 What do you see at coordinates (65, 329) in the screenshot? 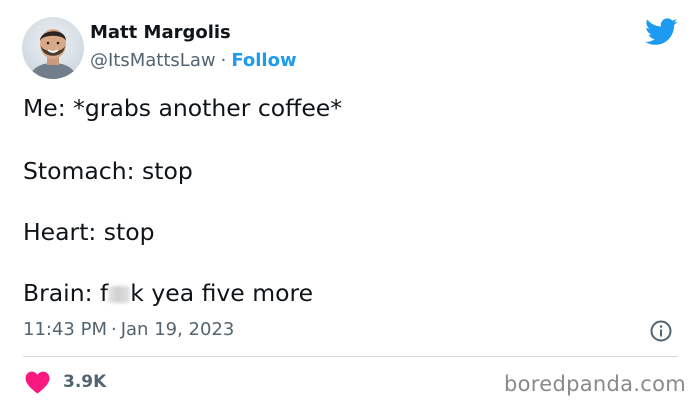
I see `tweet-time: 11:43 PM` at bounding box center [65, 329].